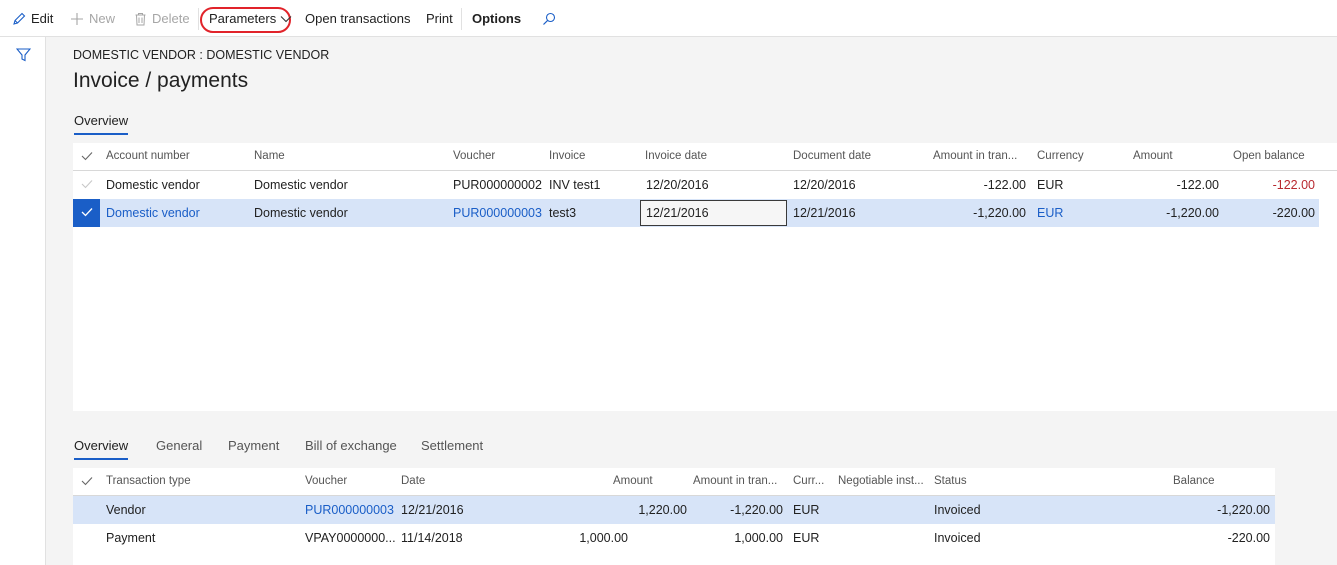  I want to click on cell-balance: -1,220.00, so click(1243, 510).